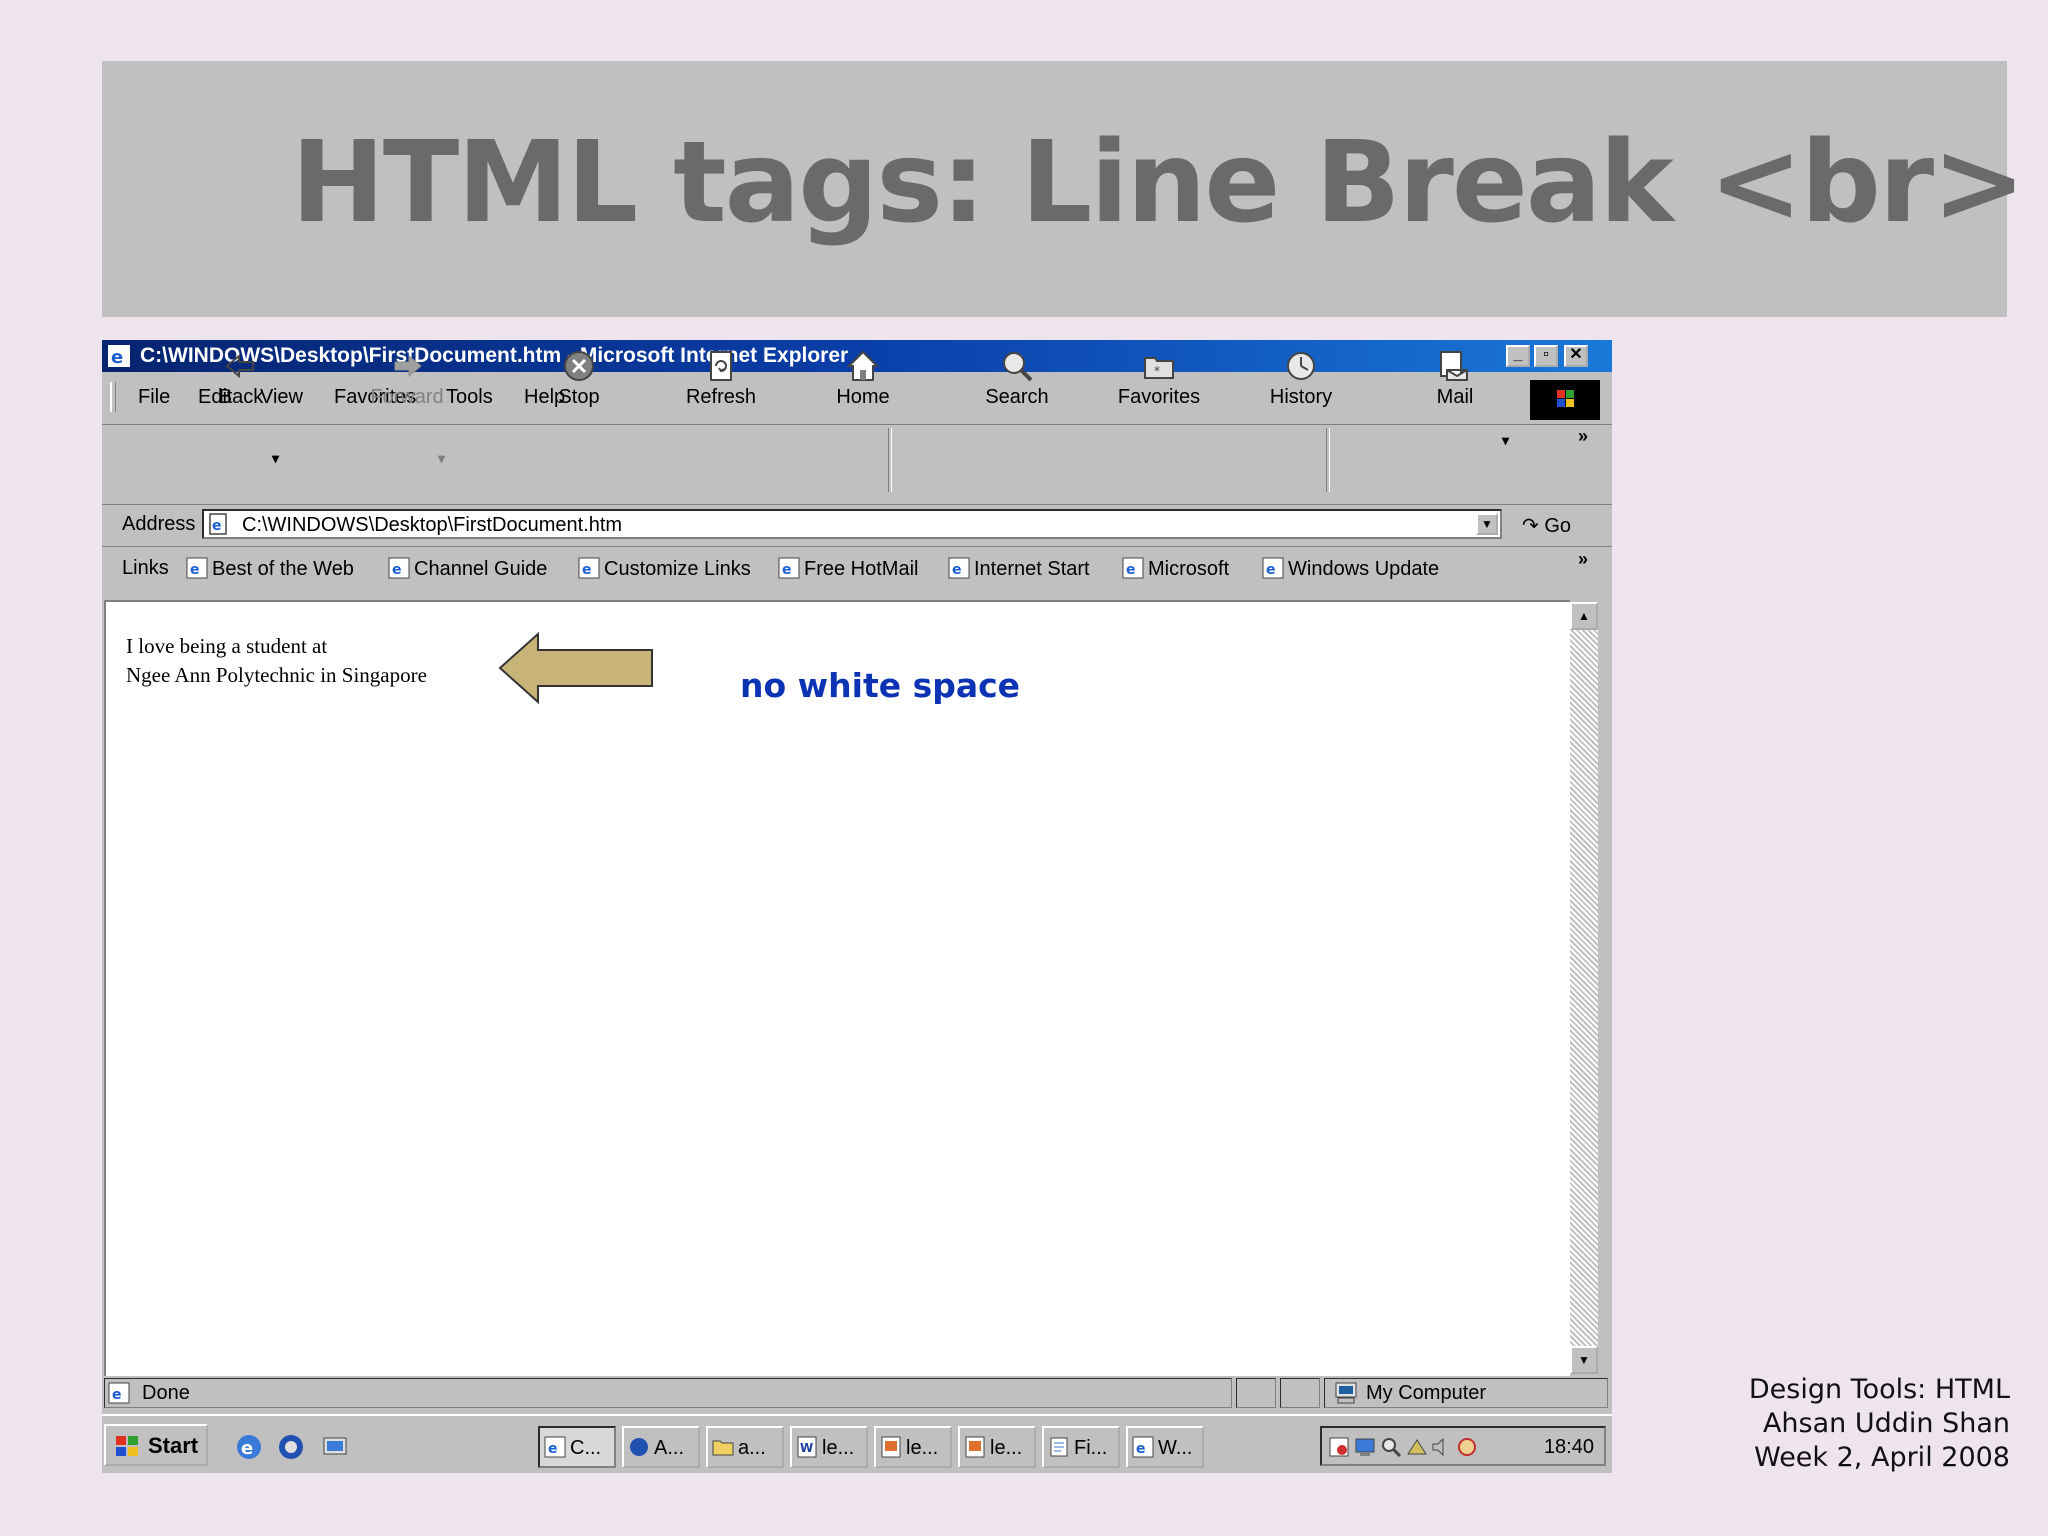 The width and height of the screenshot is (2048, 1536). What do you see at coordinates (1032, 569) in the screenshot?
I see `link-label: Internet Start` at bounding box center [1032, 569].